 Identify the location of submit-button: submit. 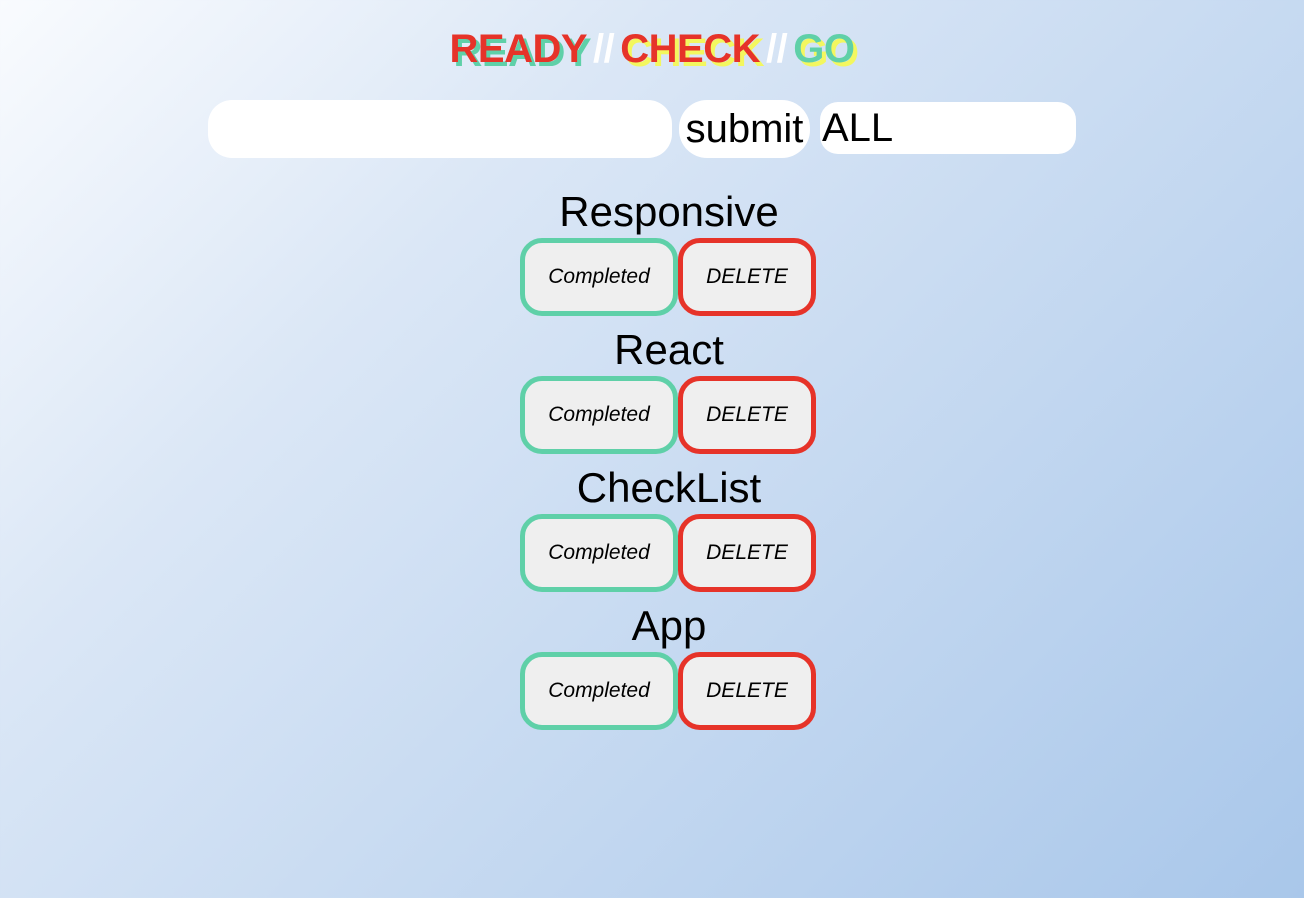
(744, 129).